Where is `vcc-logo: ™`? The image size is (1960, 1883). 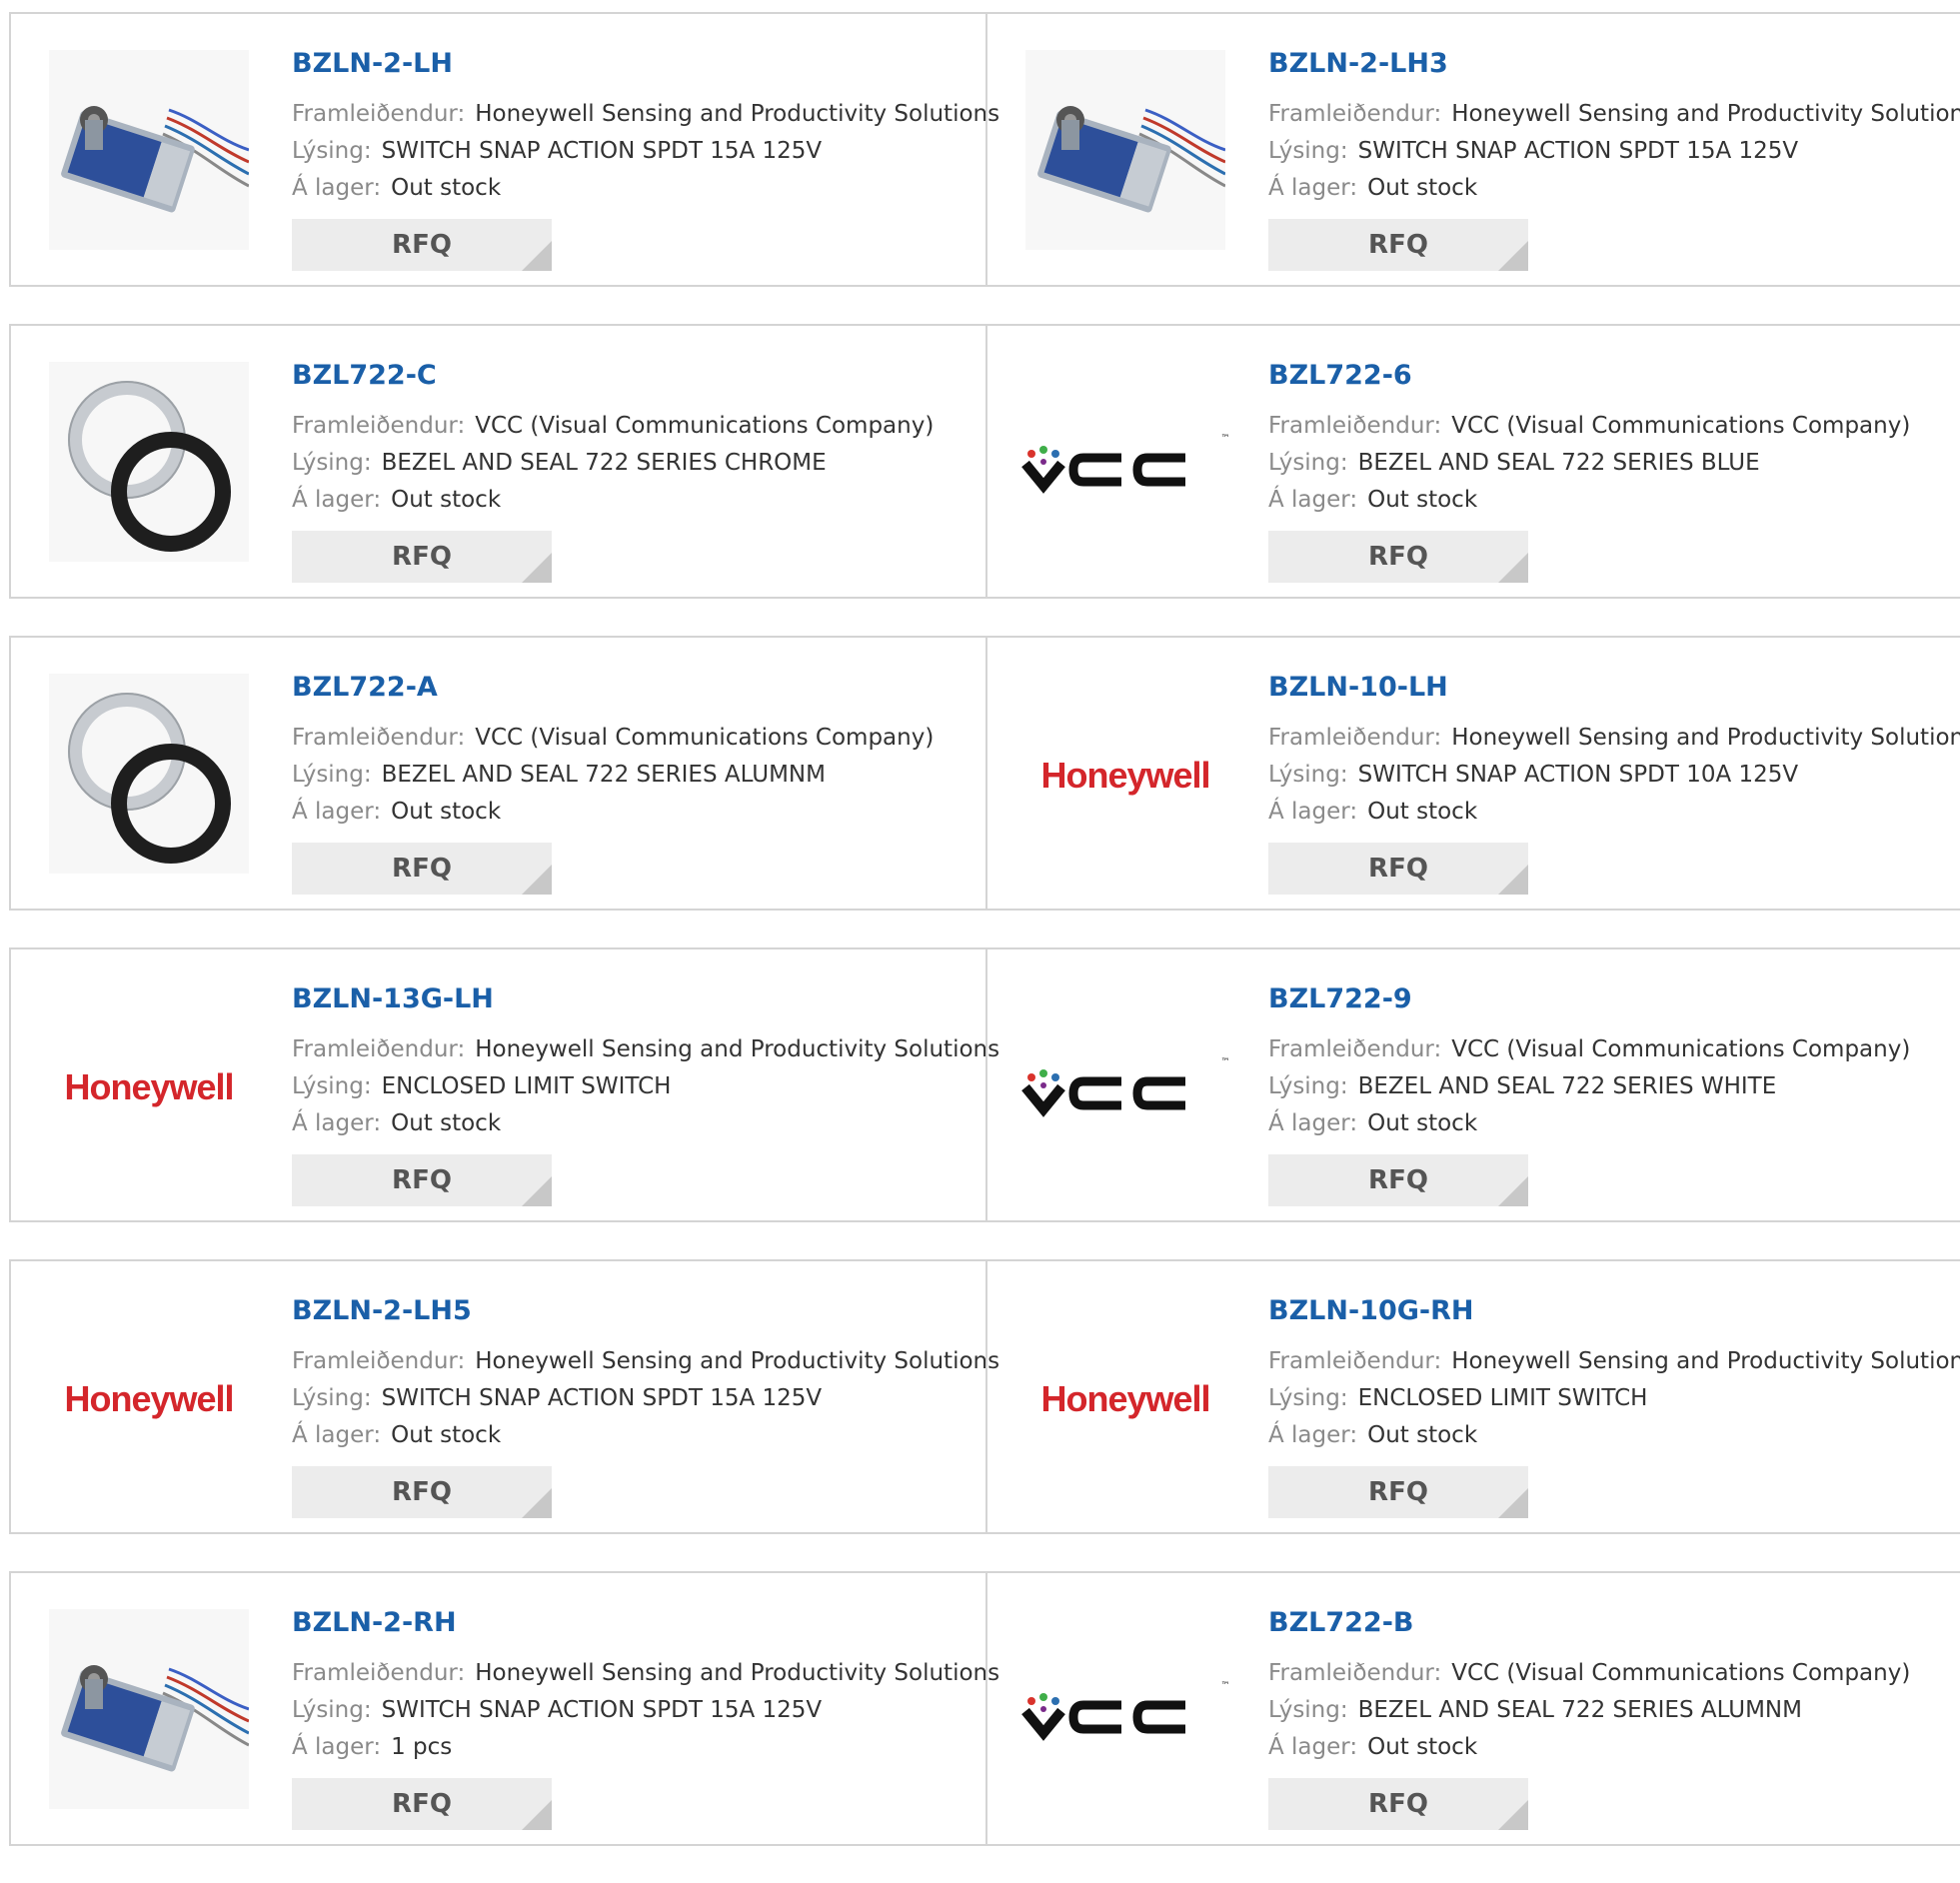
vcc-logo: ™ is located at coordinates (1125, 464).